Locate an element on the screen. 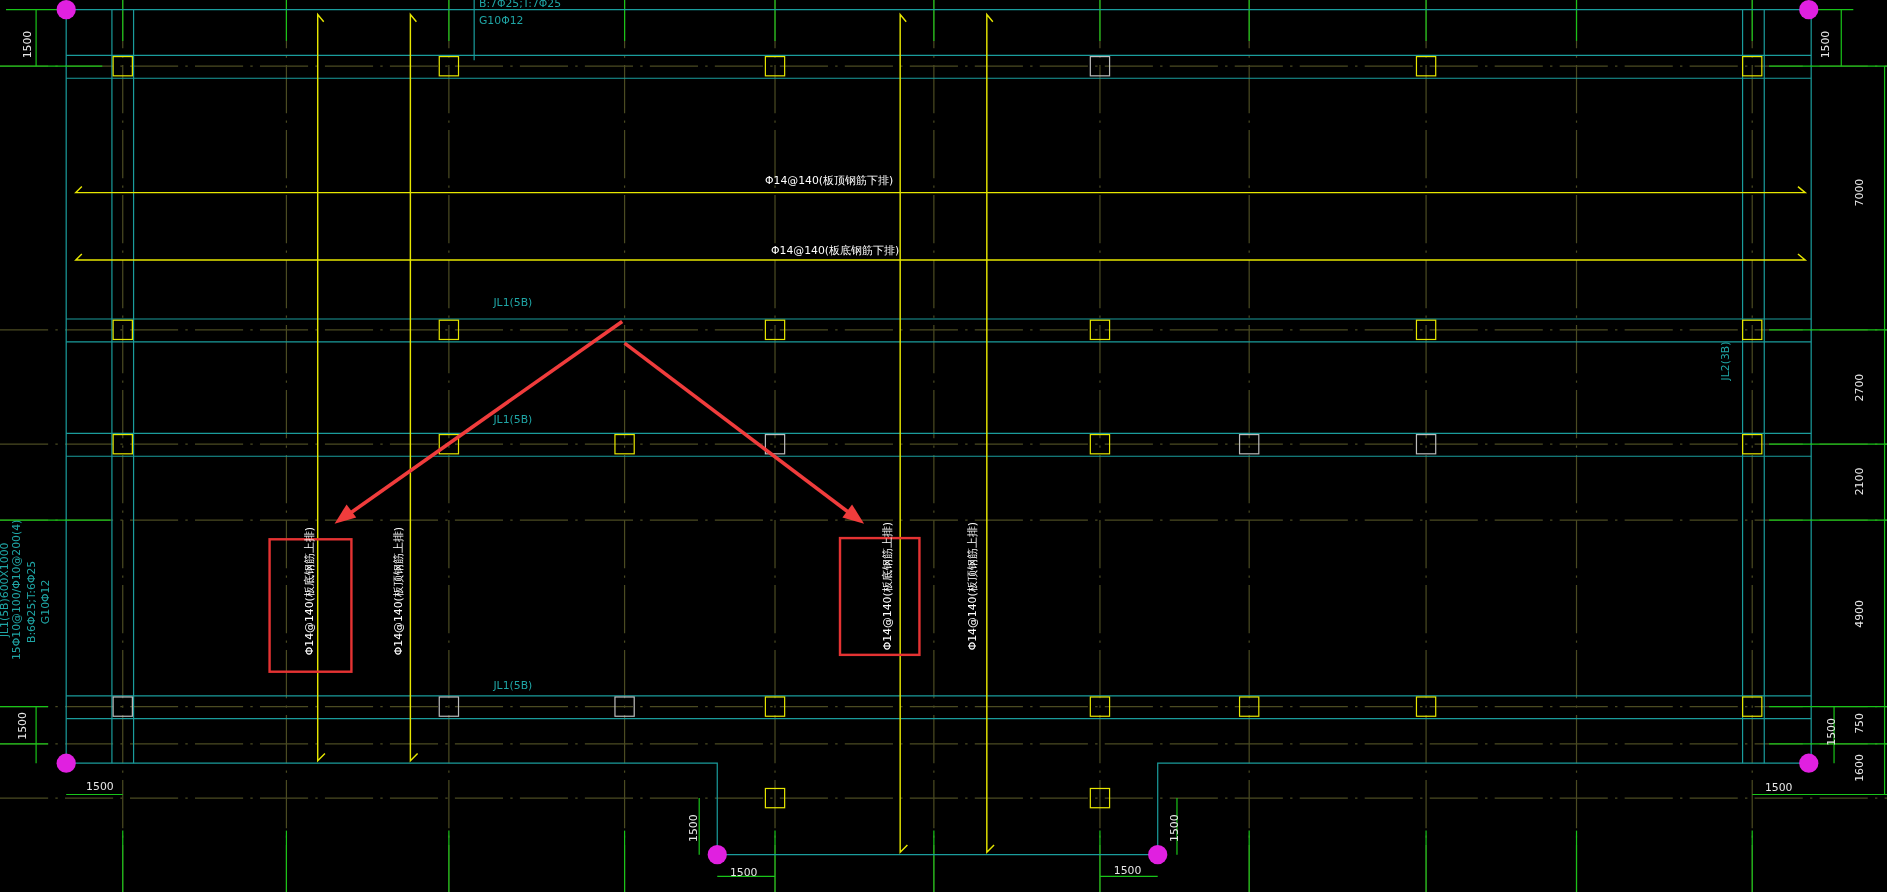 The height and width of the screenshot is (892, 1887). beam-note: JL1(5B)600X1000 is located at coordinates (6, 590).